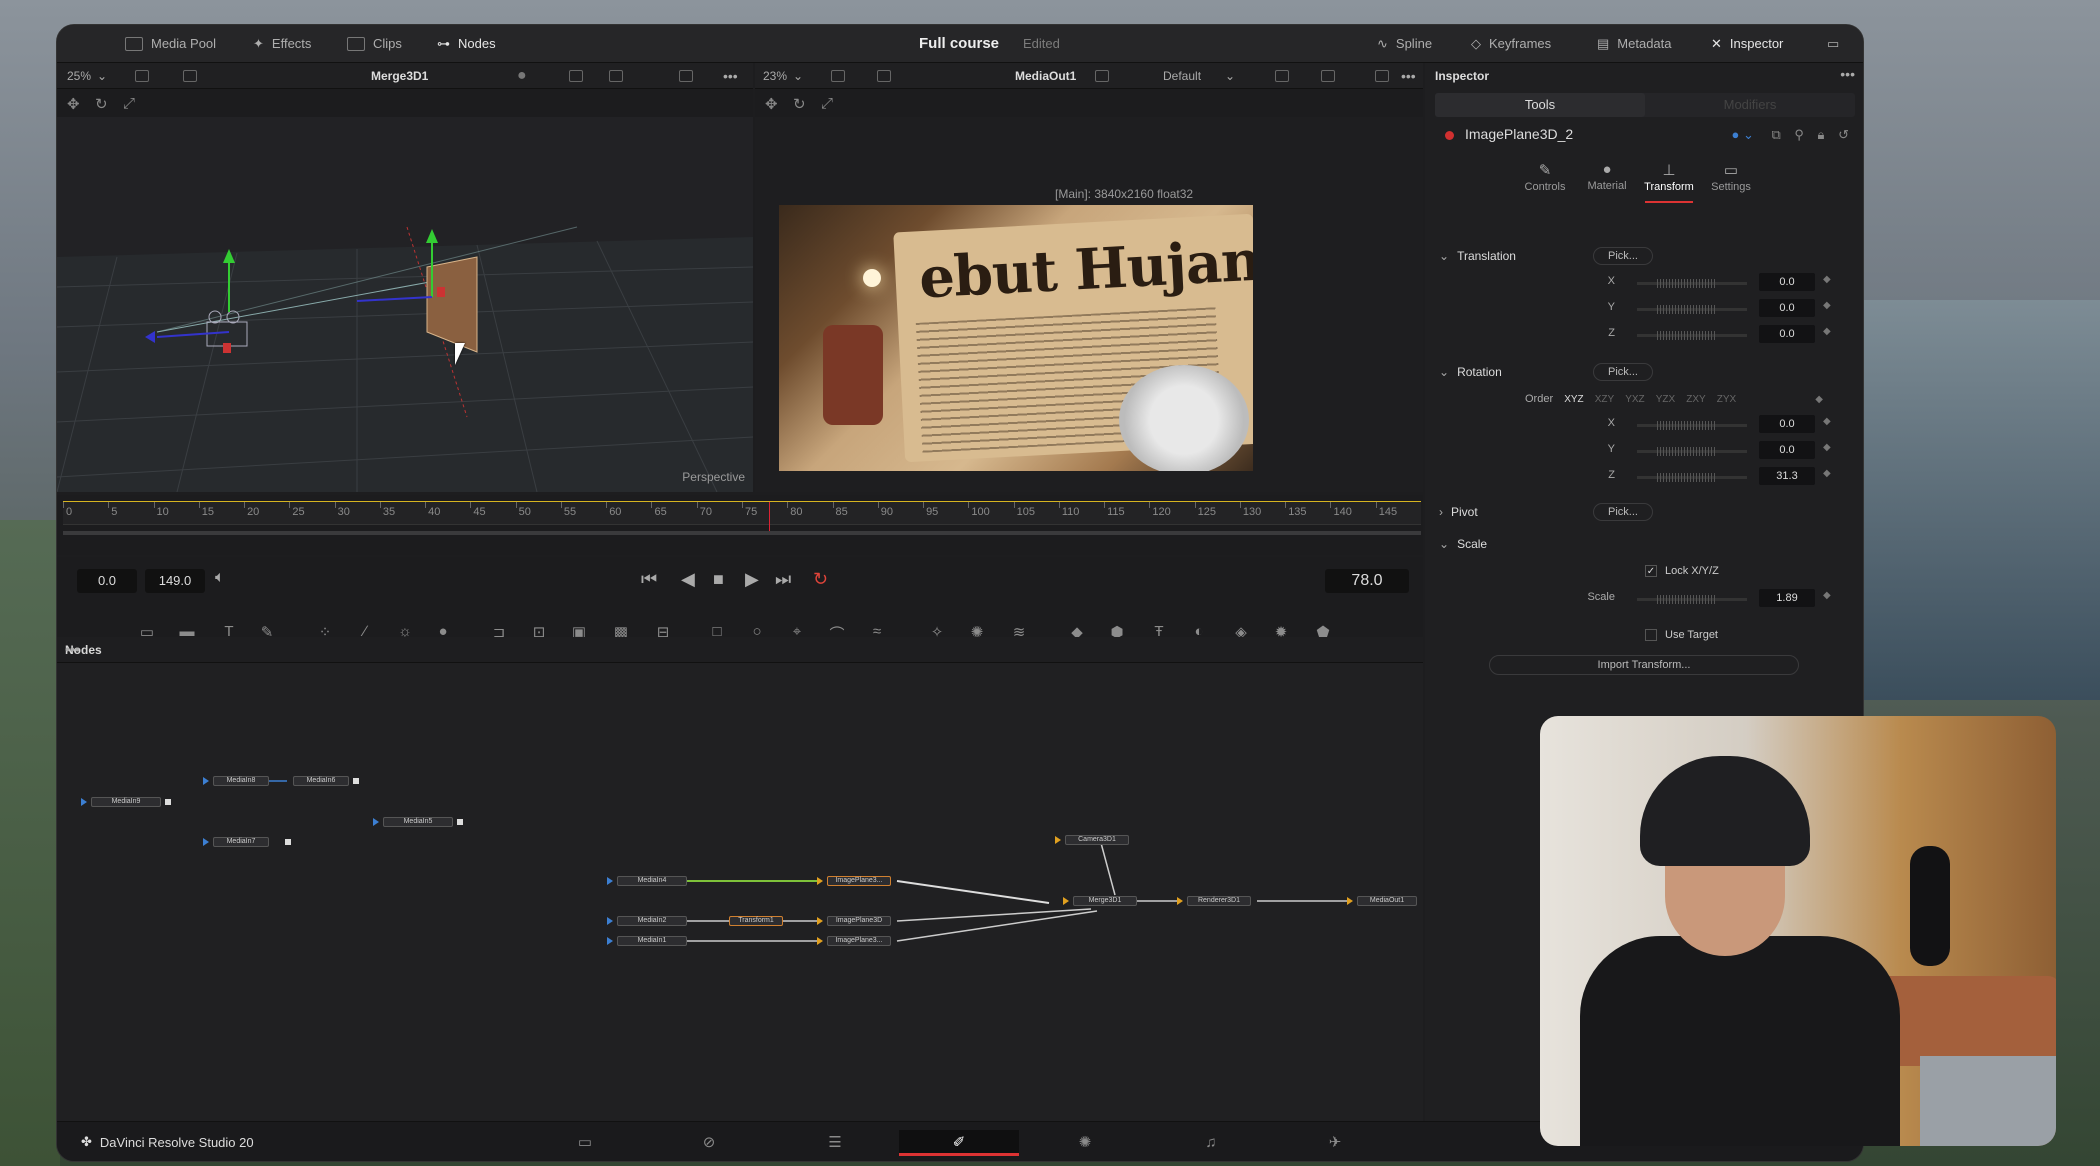  I want to click on scale-field: 1.89, so click(1787, 598).